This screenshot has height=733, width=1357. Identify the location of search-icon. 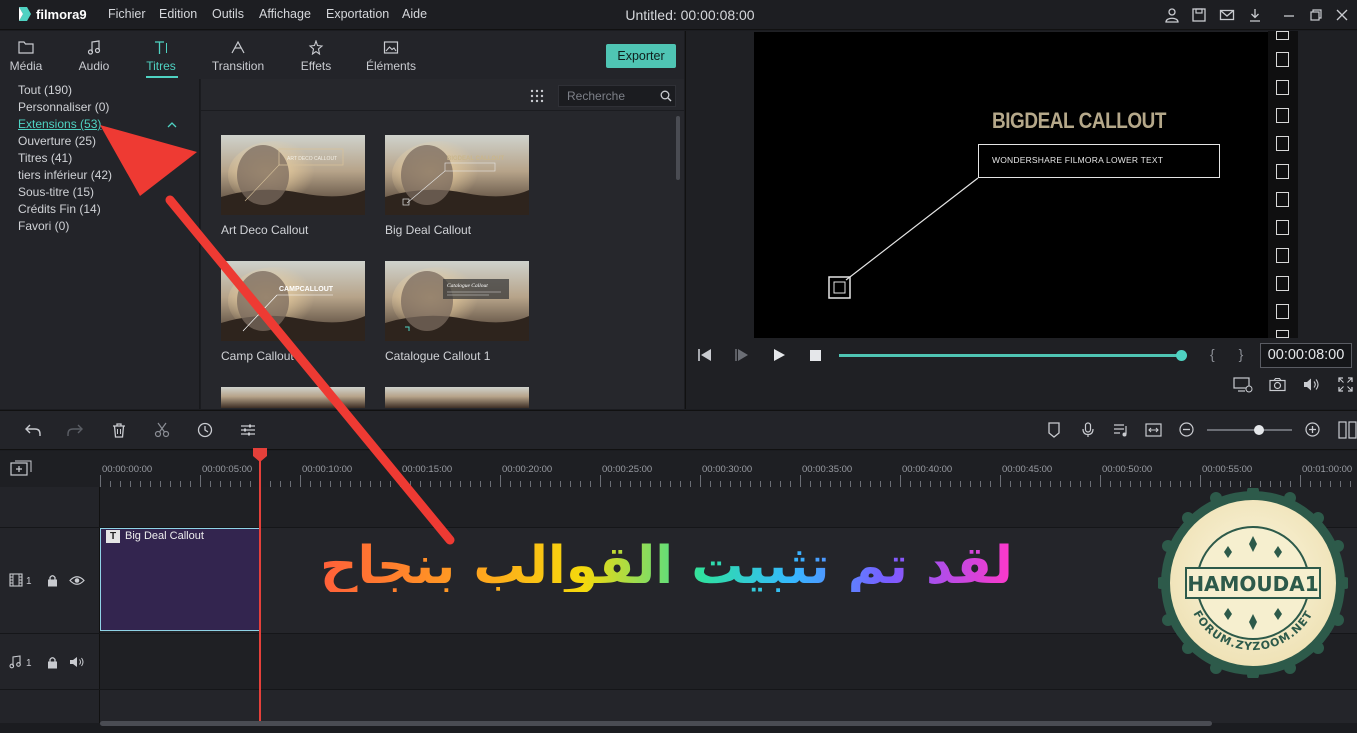
(666, 96).